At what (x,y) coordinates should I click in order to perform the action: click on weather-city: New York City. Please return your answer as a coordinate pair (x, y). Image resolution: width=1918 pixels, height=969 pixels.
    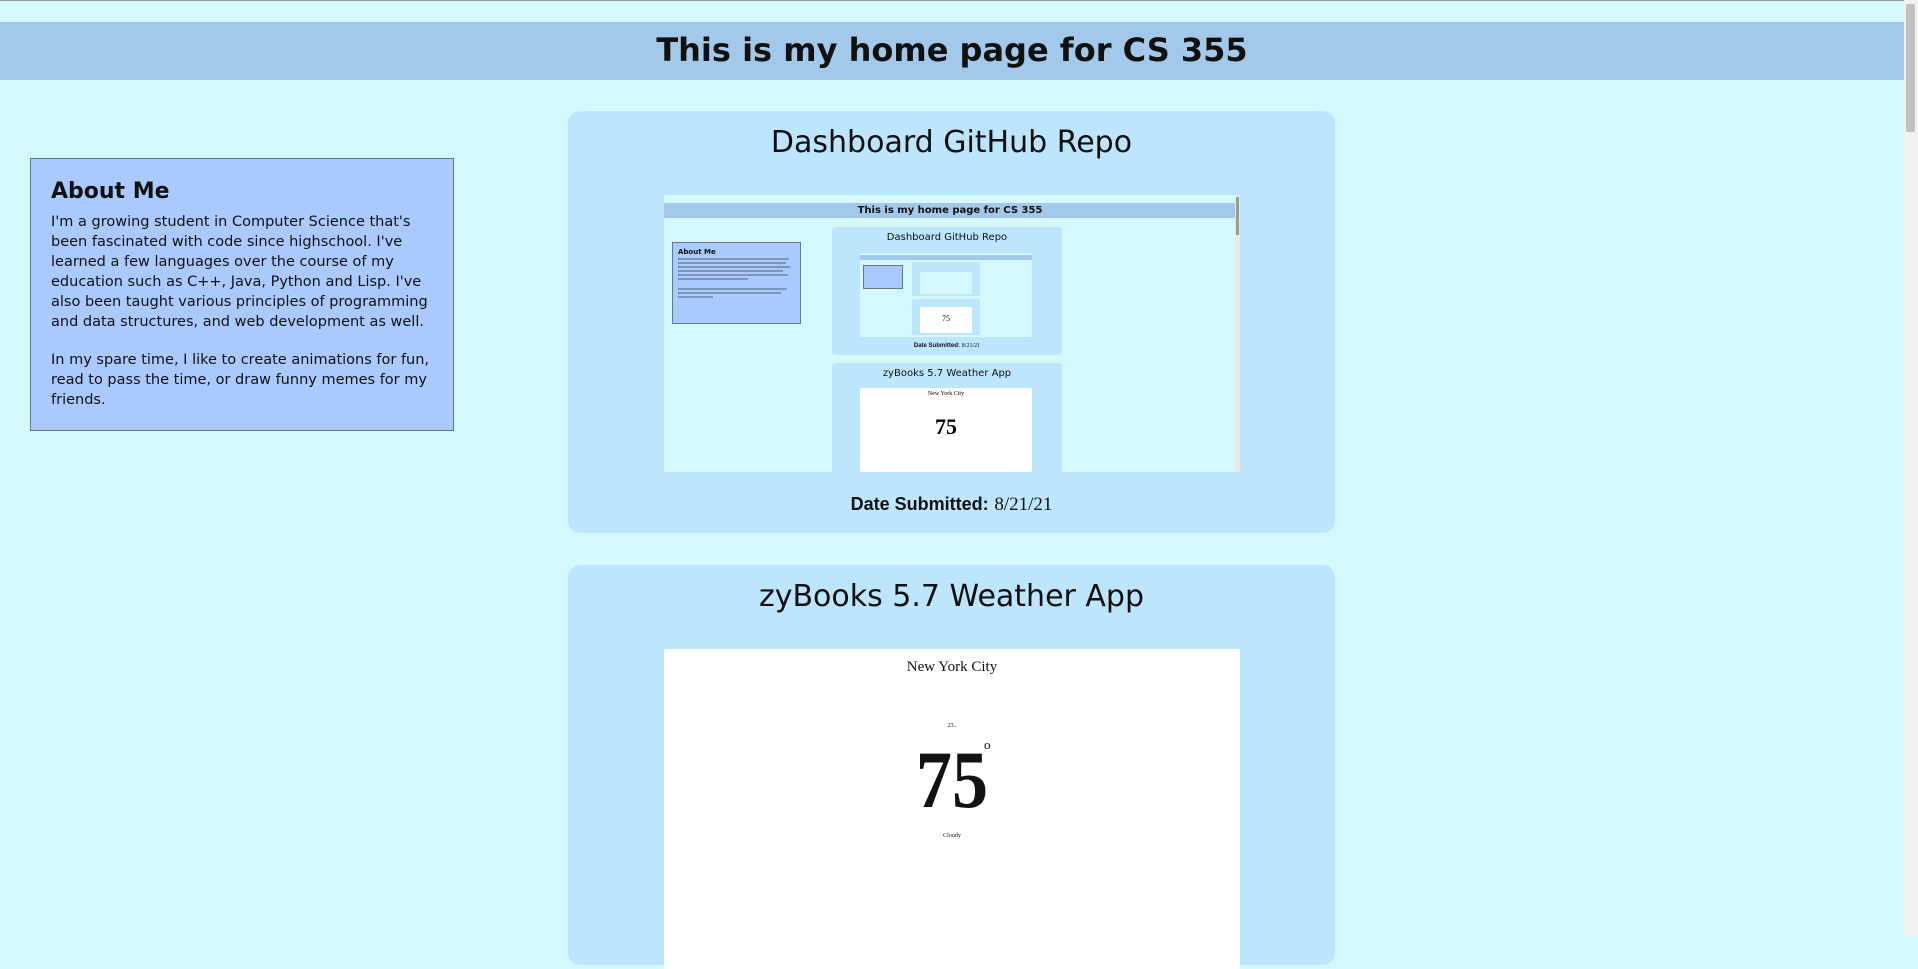
    Looking at the image, I should click on (952, 667).